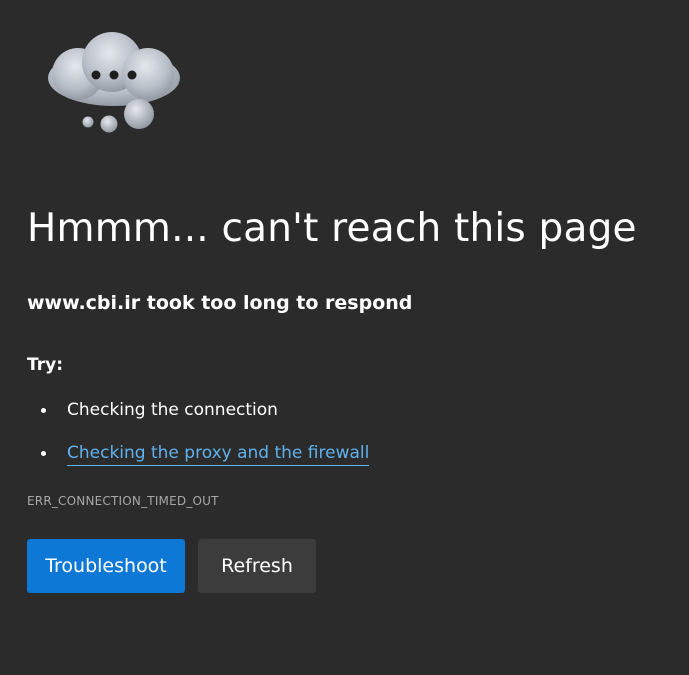 The height and width of the screenshot is (675, 689). Describe the element at coordinates (257, 566) in the screenshot. I see `refresh-button: Refresh` at that location.